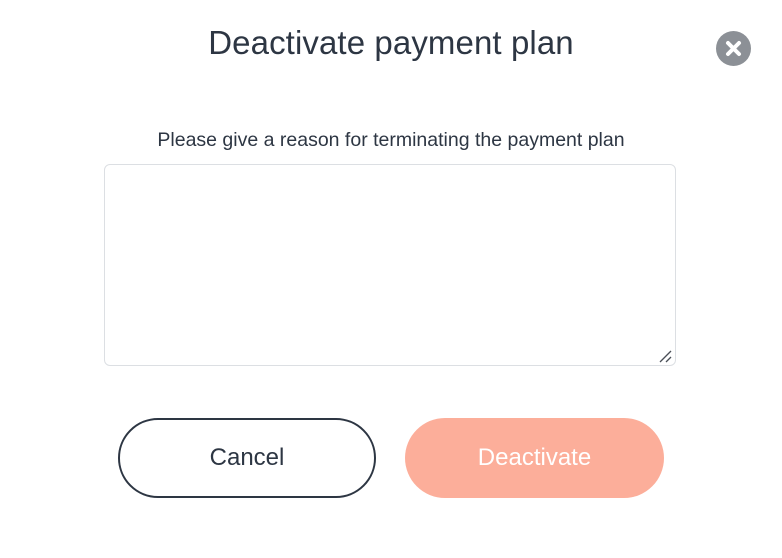  What do you see at coordinates (391, 42) in the screenshot?
I see `dialog-title: Deactivate payment plan` at bounding box center [391, 42].